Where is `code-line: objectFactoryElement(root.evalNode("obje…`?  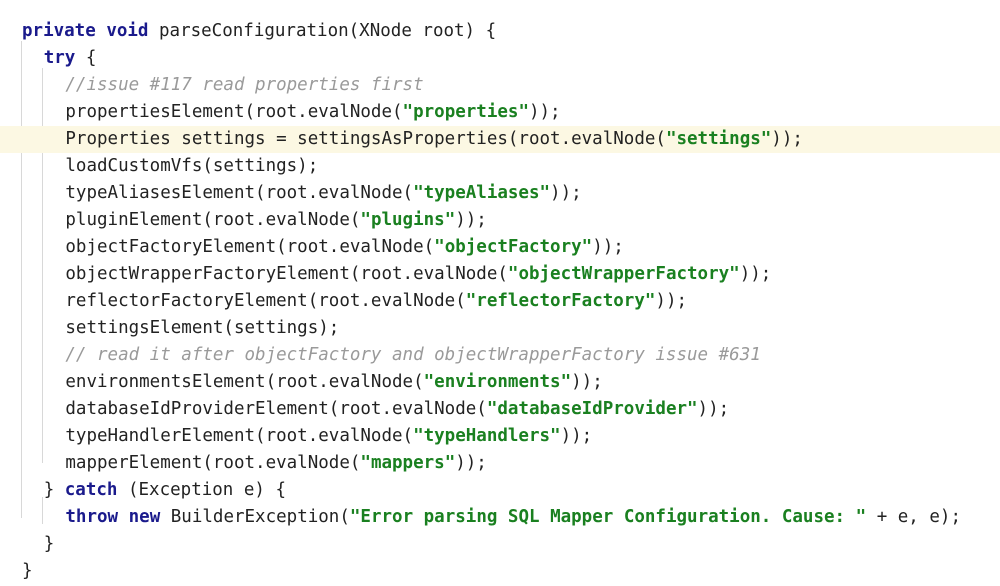 code-line: objectFactoryElement(root.evalNode("obje… is located at coordinates (500, 247).